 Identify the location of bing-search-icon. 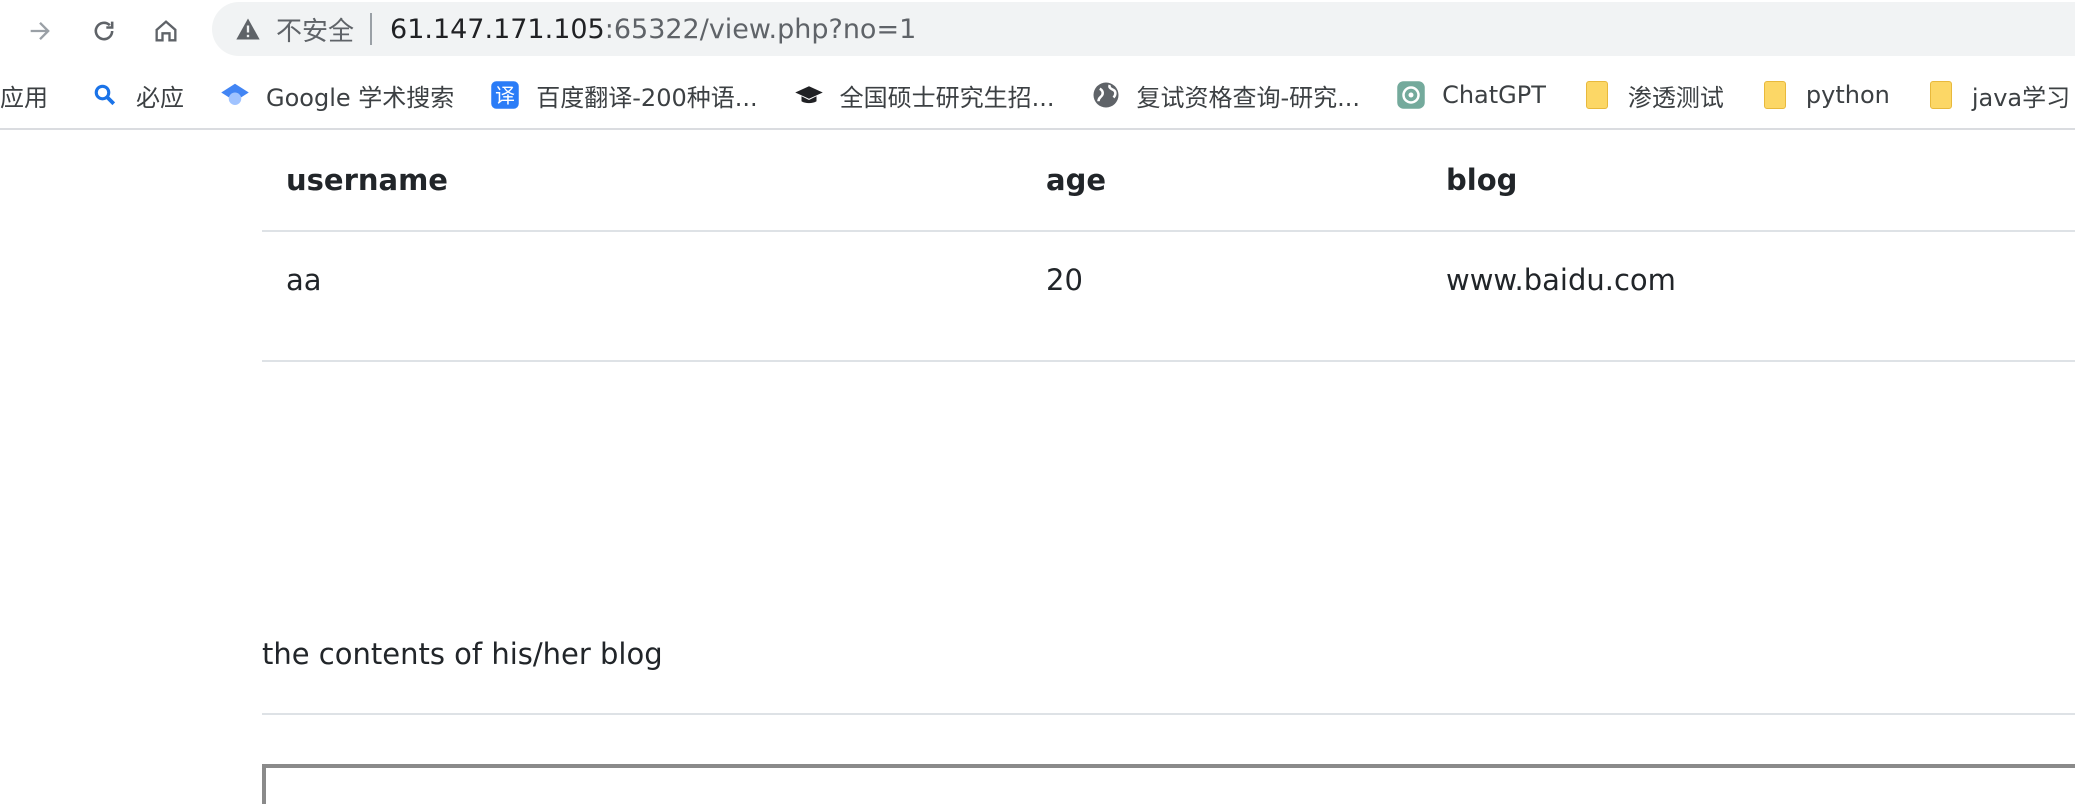
(105, 95).